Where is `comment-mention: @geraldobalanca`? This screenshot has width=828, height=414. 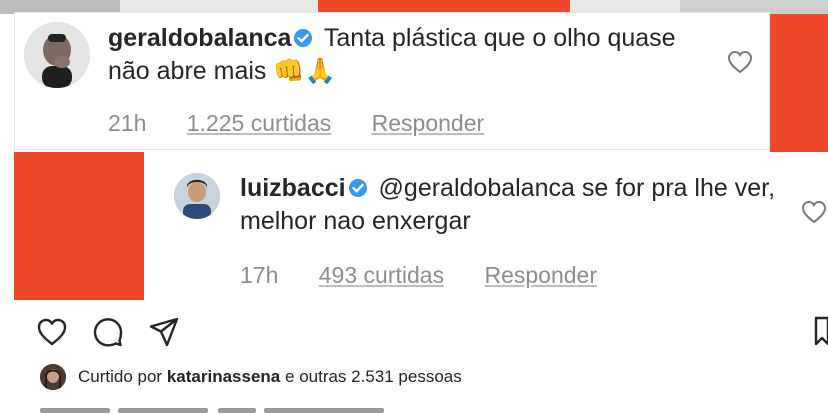
comment-mention: @geraldobalanca is located at coordinates (477, 188).